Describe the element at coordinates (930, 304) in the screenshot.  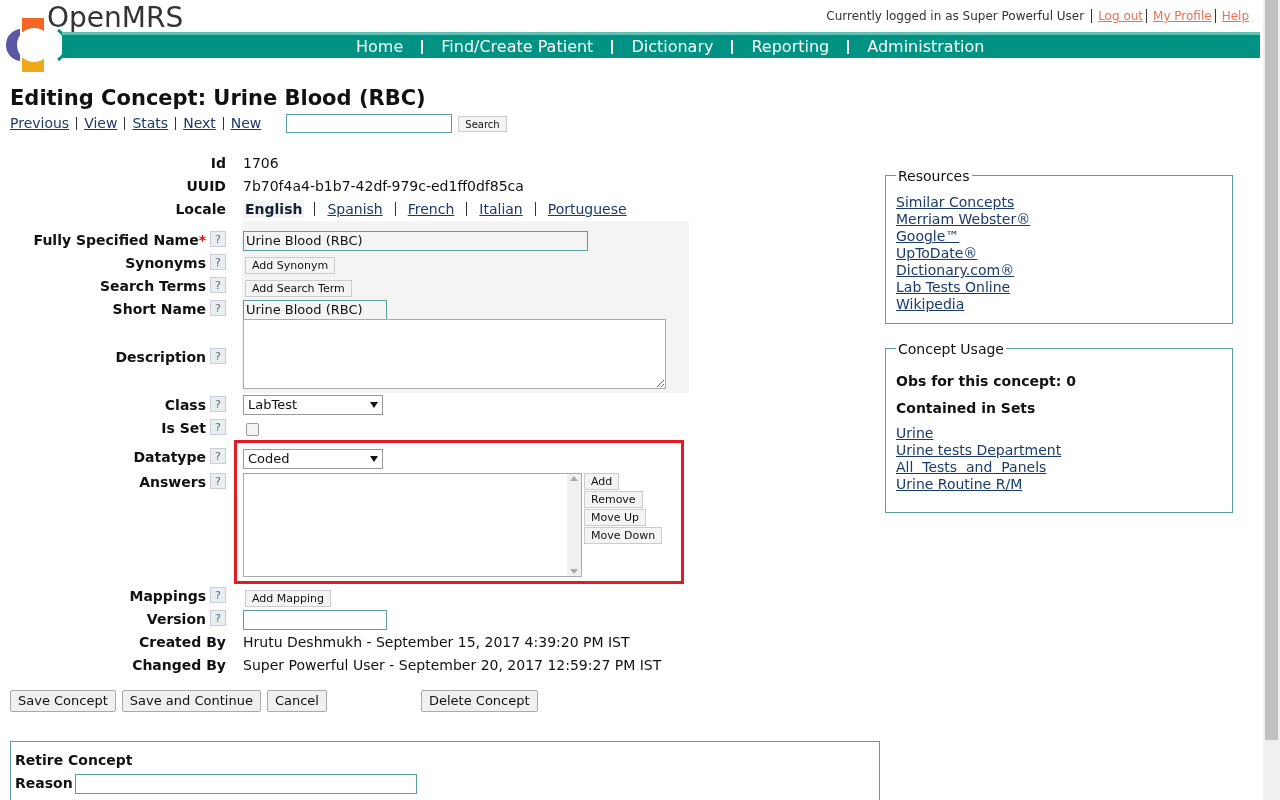
I see `resource-link: Wikipedia` at that location.